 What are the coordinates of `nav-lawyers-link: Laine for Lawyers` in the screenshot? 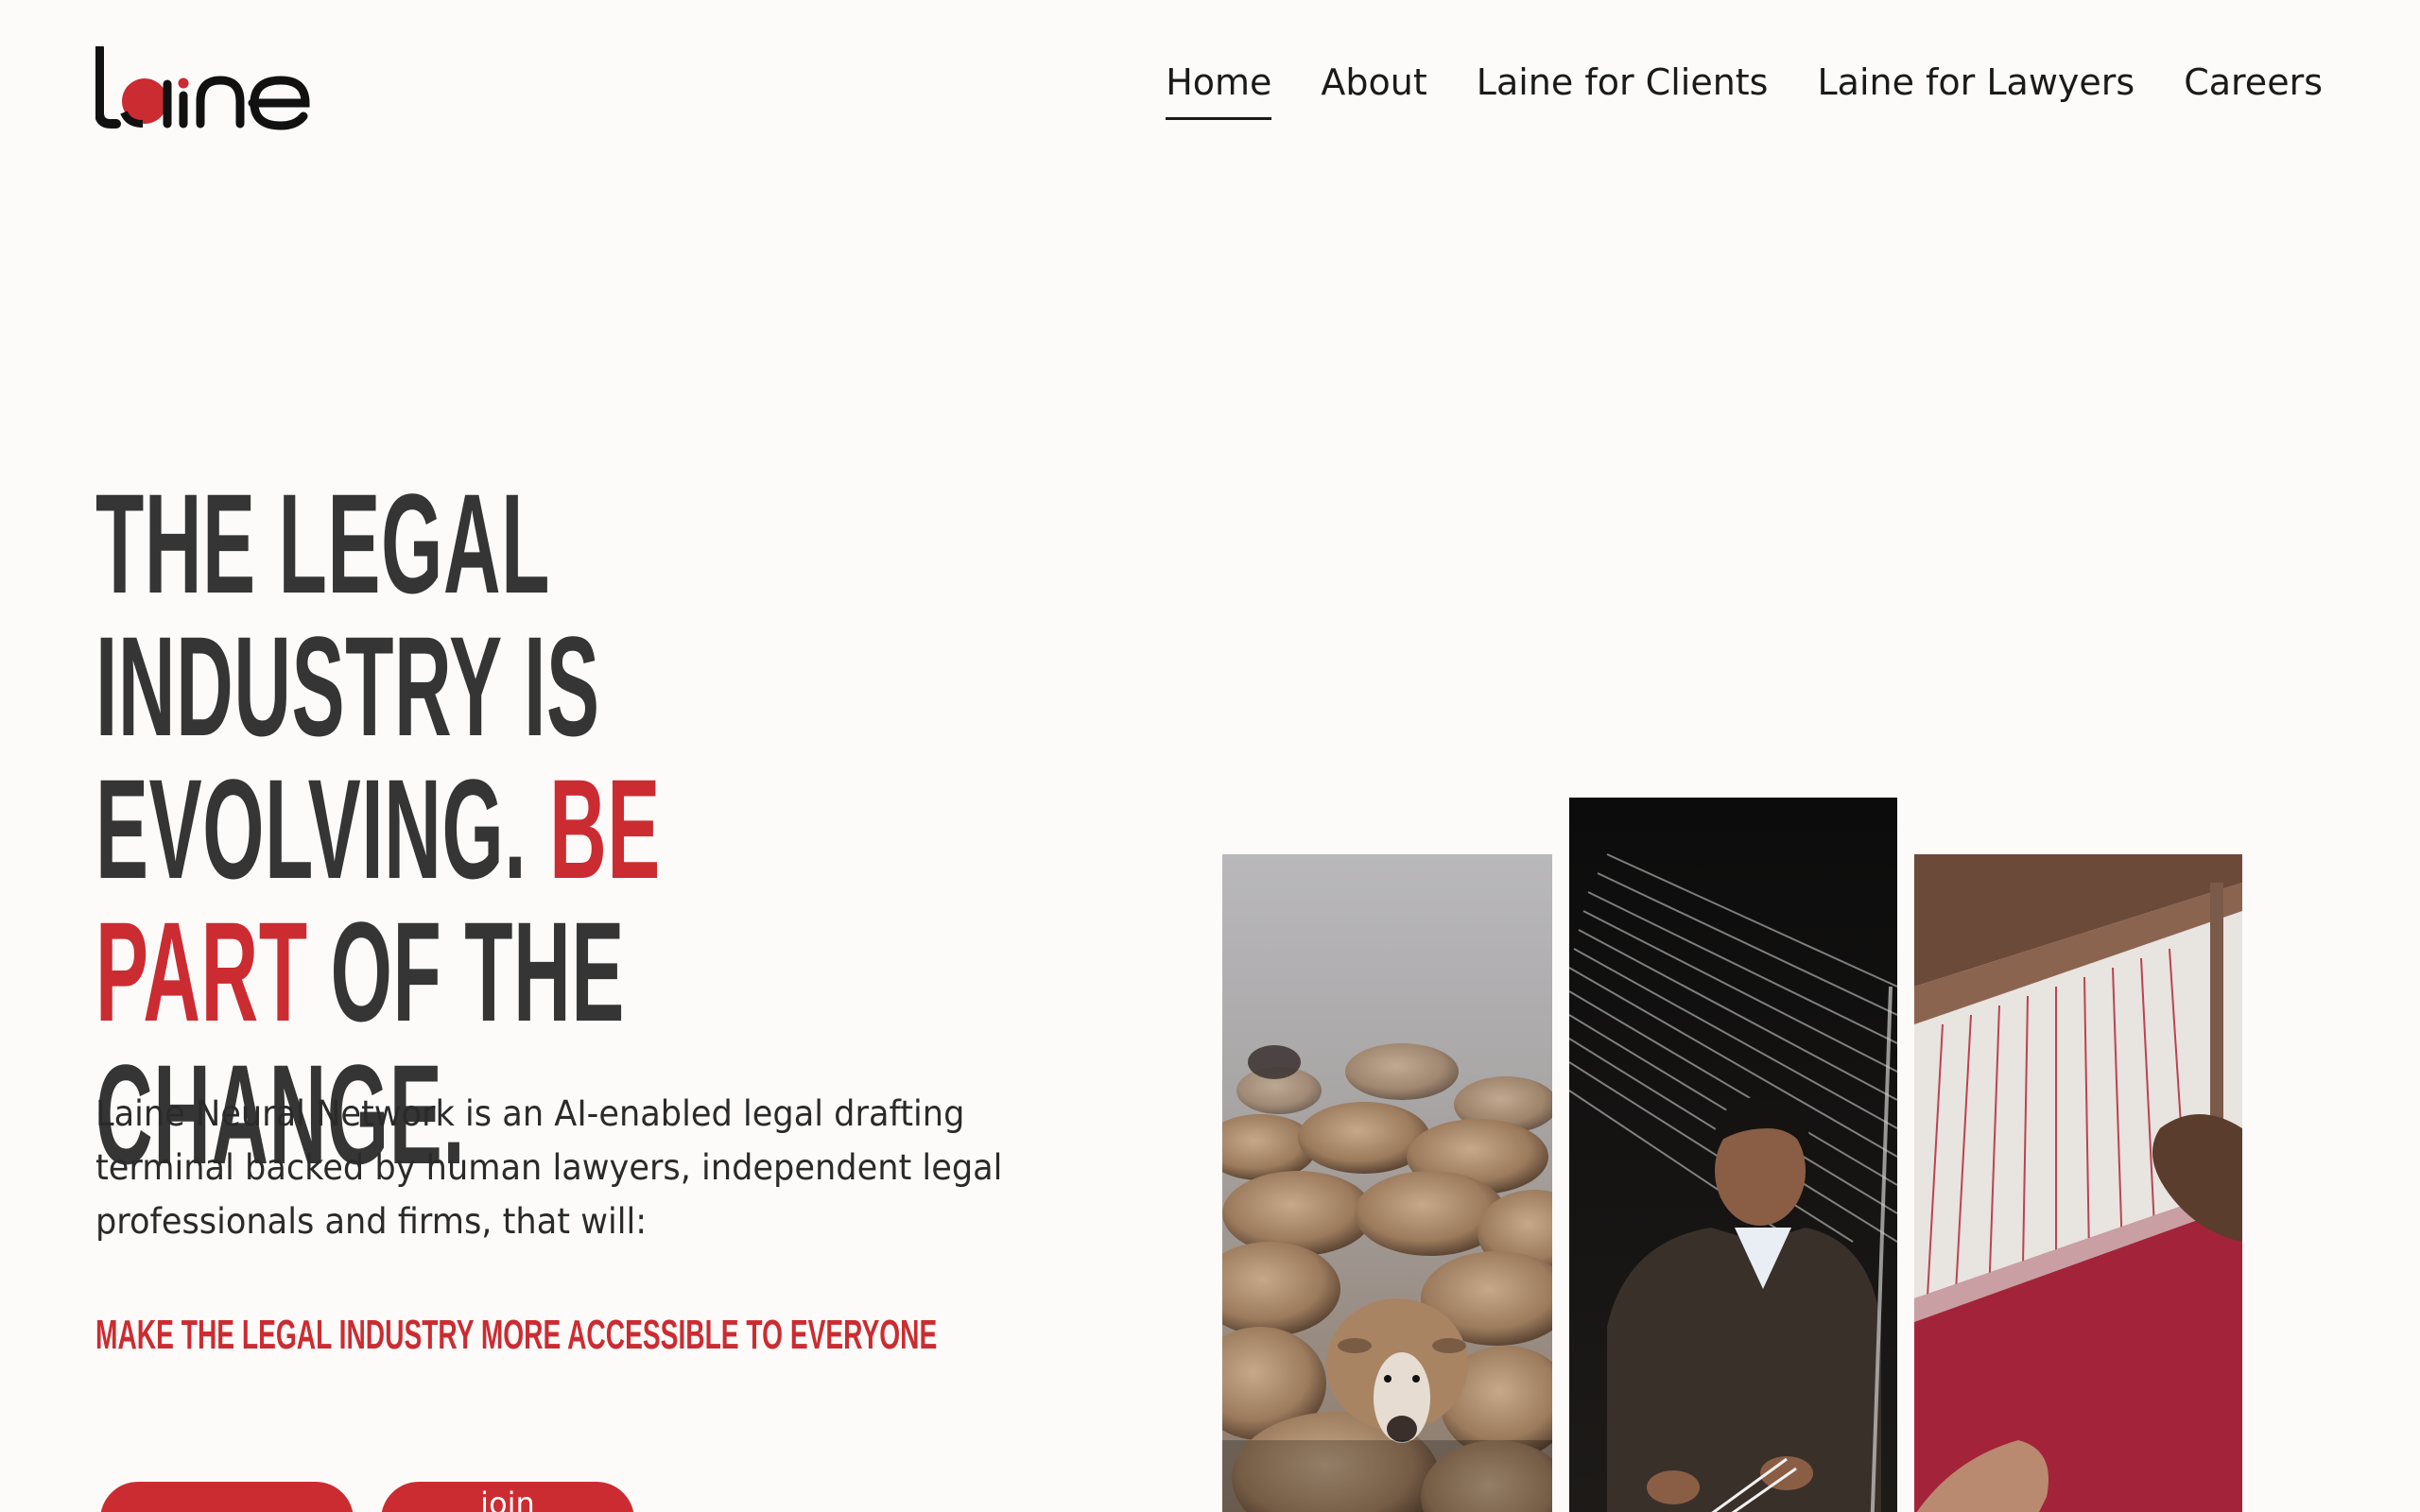 It's located at (1976, 88).